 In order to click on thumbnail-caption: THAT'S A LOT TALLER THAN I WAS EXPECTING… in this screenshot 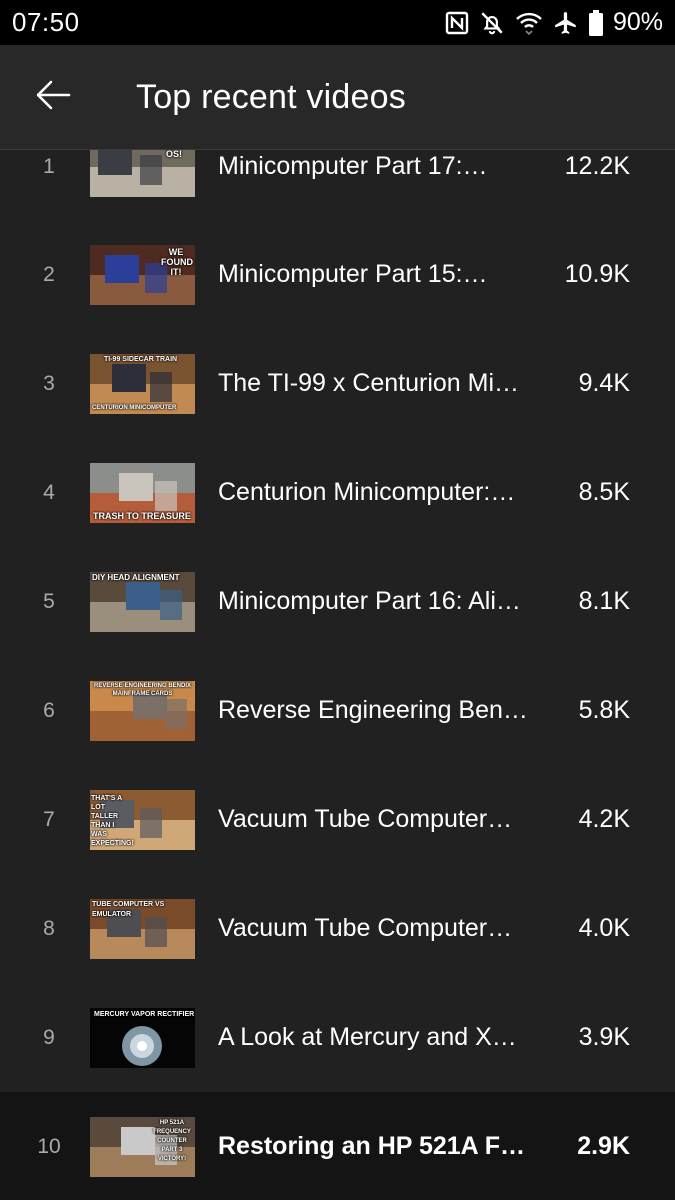, I will do `click(112, 820)`.